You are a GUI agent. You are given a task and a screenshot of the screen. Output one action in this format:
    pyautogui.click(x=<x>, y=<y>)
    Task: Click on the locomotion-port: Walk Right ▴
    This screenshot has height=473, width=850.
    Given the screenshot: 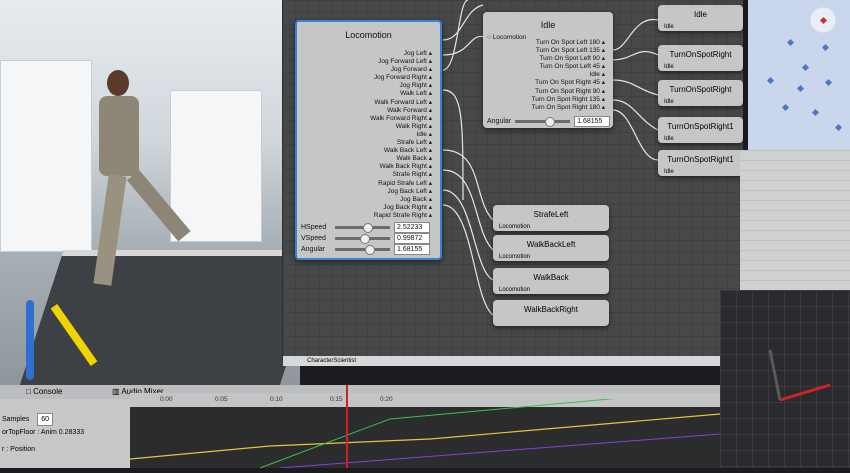 What is the action you would take?
    pyautogui.click(x=368, y=127)
    